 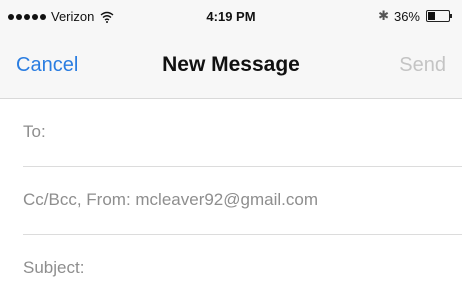 I want to click on status-right: ✱ 36%, so click(x=415, y=16).